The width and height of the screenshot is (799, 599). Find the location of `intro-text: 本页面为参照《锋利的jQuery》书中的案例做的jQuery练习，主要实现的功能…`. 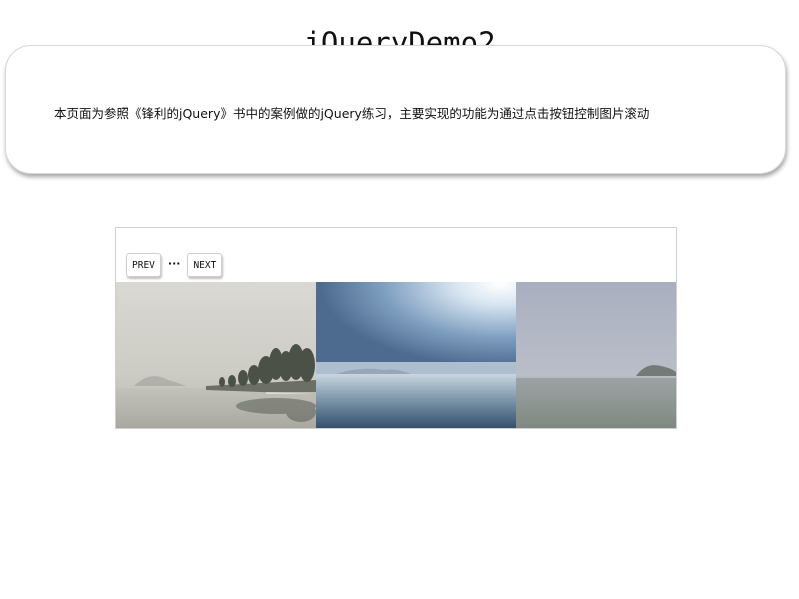

intro-text: 本页面为参照《锋利的jQuery》书中的案例做的jQuery练习，主要实现的功能… is located at coordinates (352, 113).